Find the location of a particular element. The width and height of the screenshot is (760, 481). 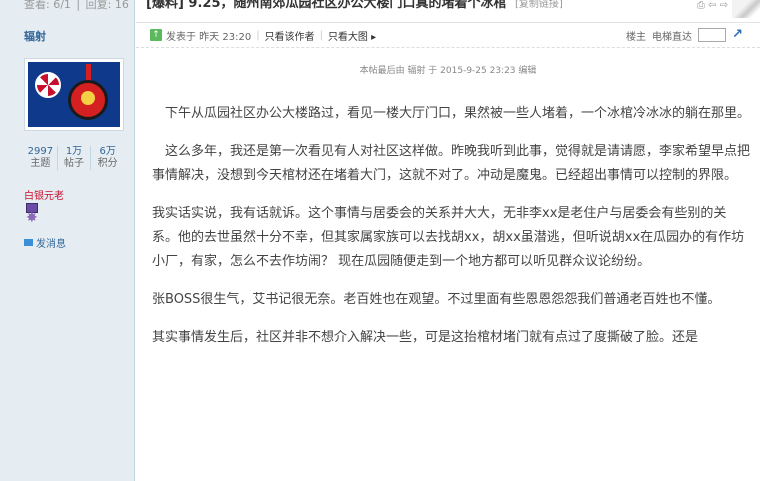

floor-label: 楼主 is located at coordinates (636, 37).